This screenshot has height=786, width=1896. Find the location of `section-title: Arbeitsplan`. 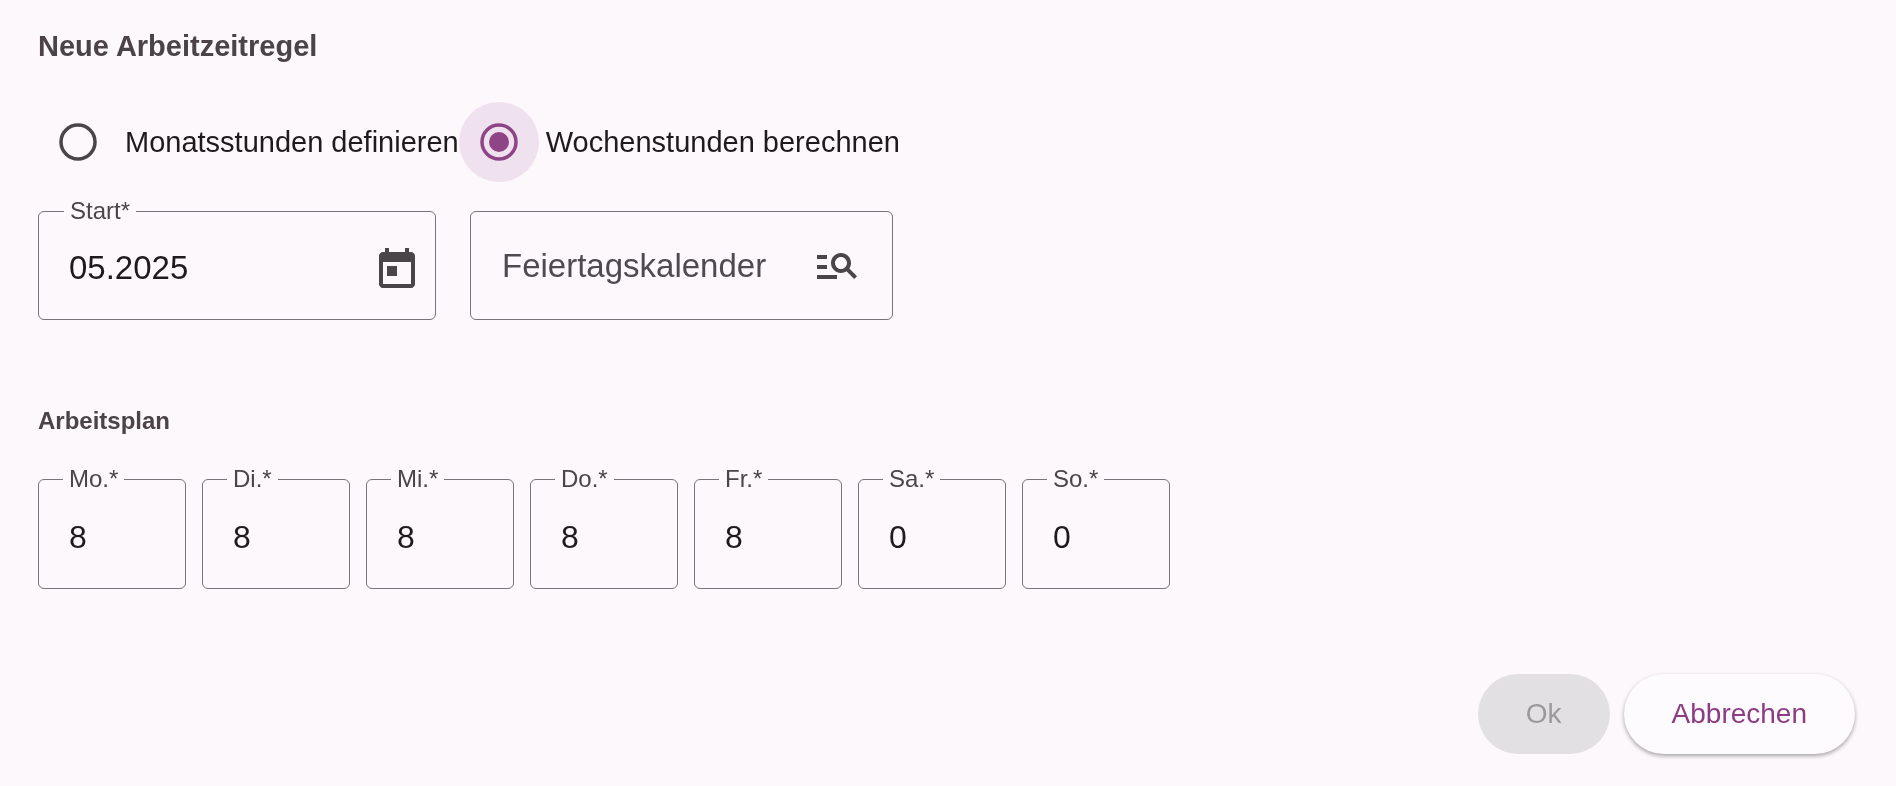

section-title: Arbeitsplan is located at coordinates (104, 420).